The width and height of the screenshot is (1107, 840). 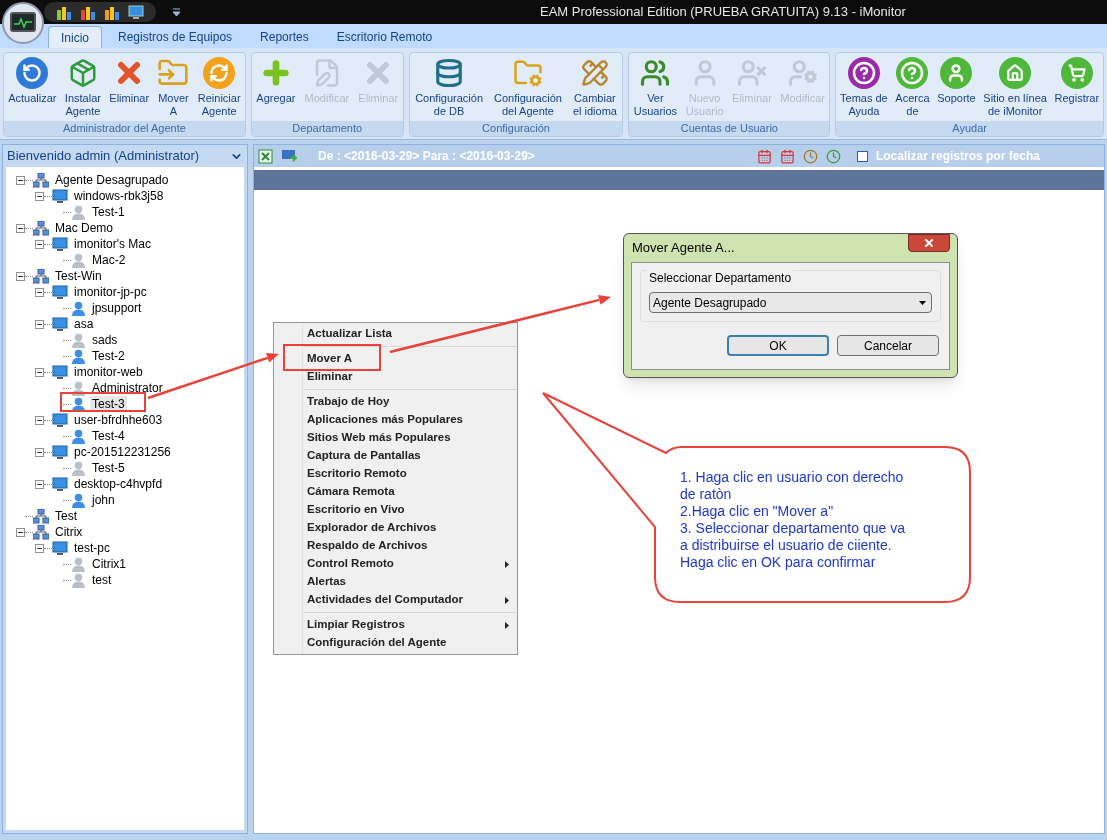 What do you see at coordinates (1015, 87) in the screenshot?
I see `ribbon-button: Sitio en línea de iMonitor` at bounding box center [1015, 87].